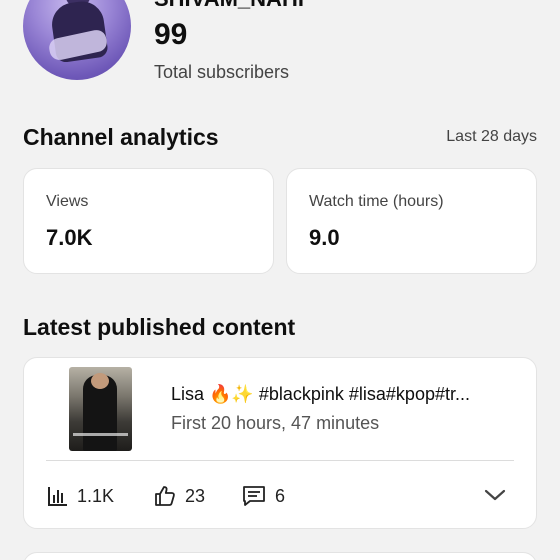 This screenshot has height=560, width=560. Describe the element at coordinates (195, 495) in the screenshot. I see `likes-count: 23` at that location.